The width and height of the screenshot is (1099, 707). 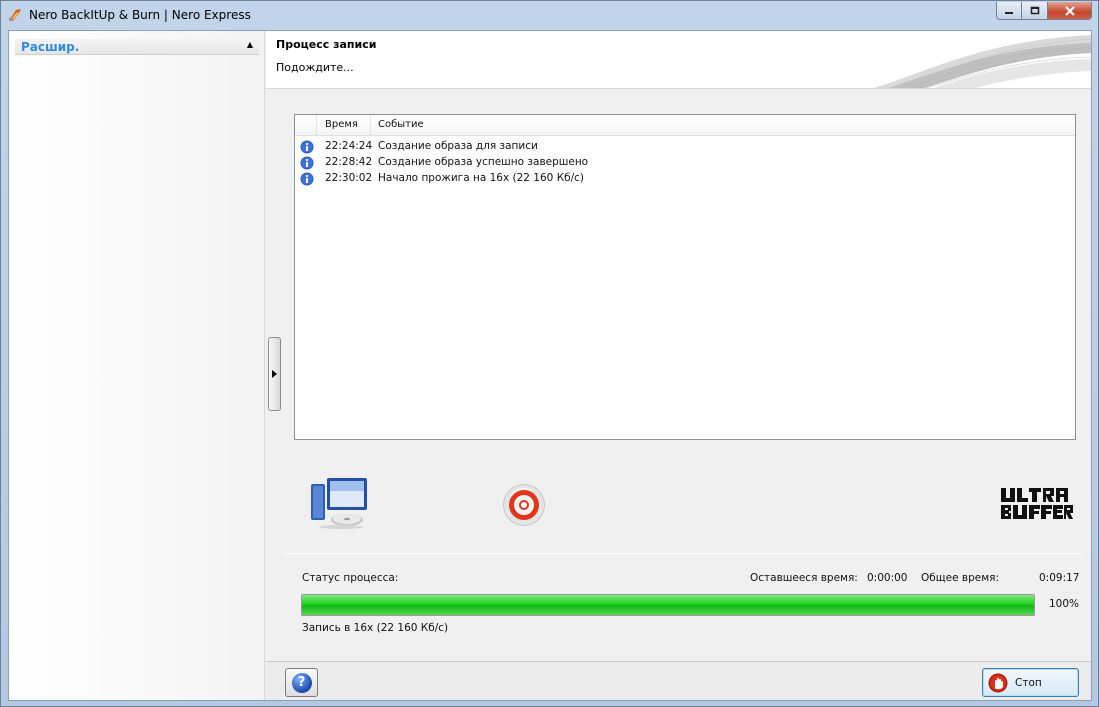 I want to click on row-time: 22:30:02, so click(x=349, y=178).